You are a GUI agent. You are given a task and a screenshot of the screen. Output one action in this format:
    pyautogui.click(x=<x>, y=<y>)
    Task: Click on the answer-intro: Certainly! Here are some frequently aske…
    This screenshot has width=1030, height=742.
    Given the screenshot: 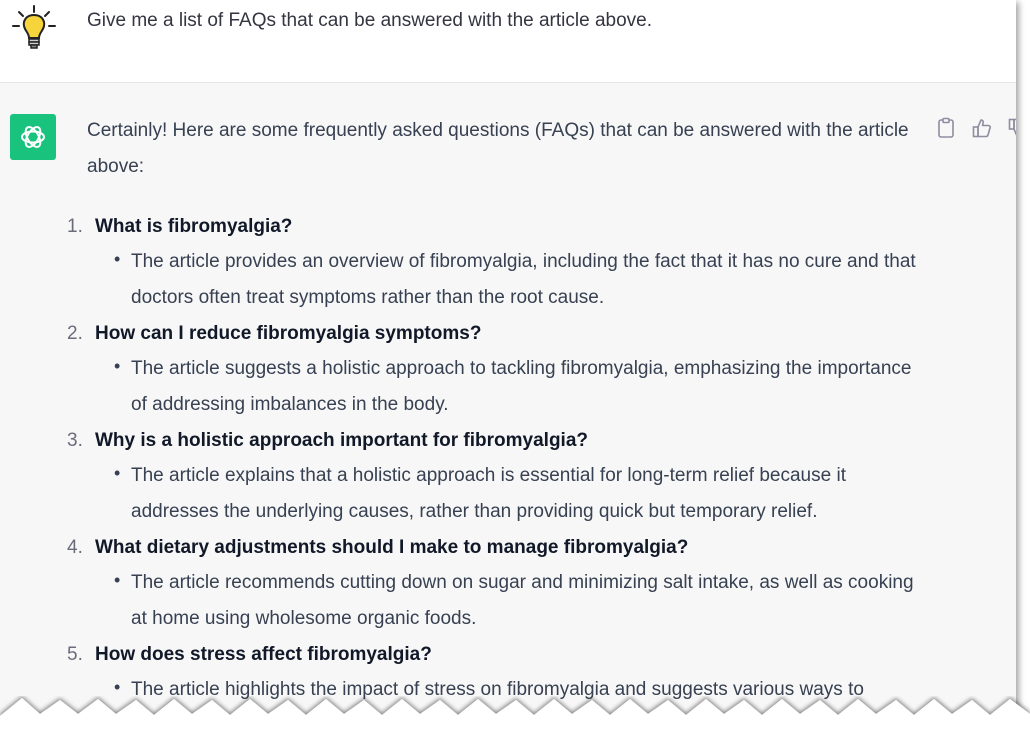 What is the action you would take?
    pyautogui.click(x=498, y=148)
    